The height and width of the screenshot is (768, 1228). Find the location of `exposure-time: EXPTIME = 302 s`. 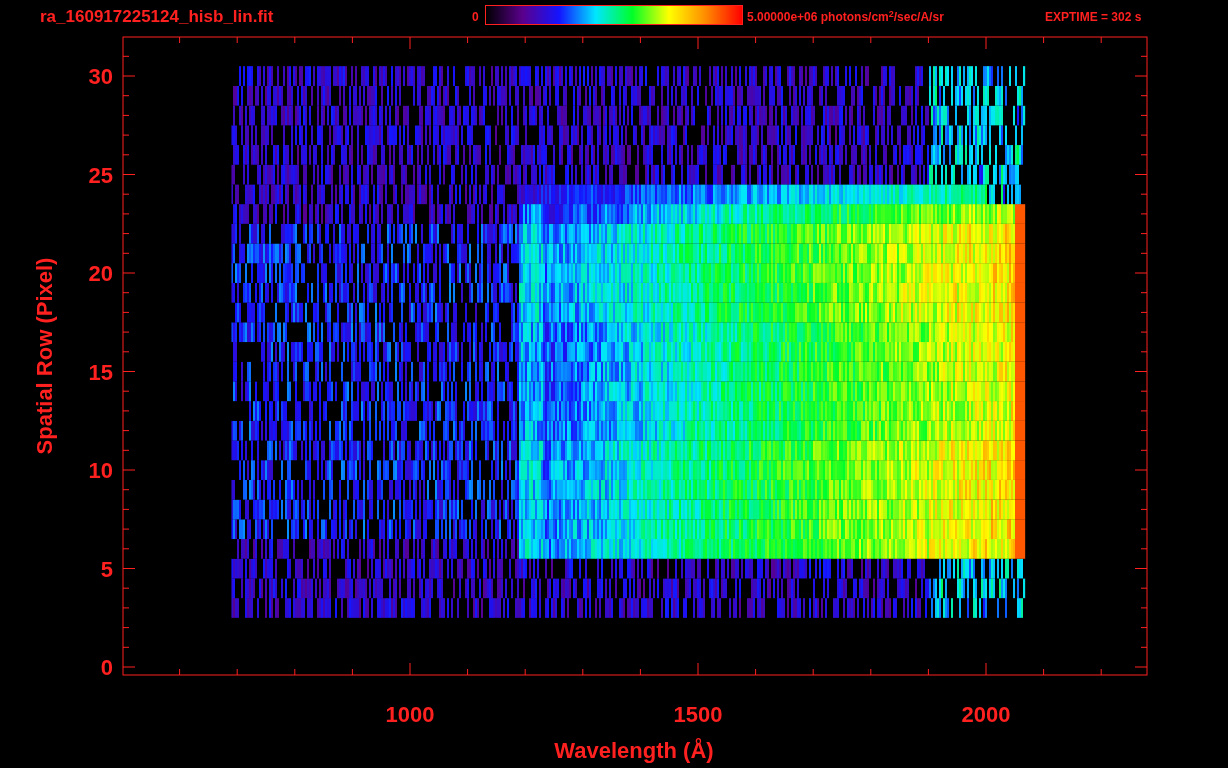

exposure-time: EXPTIME = 302 s is located at coordinates (1093, 17).